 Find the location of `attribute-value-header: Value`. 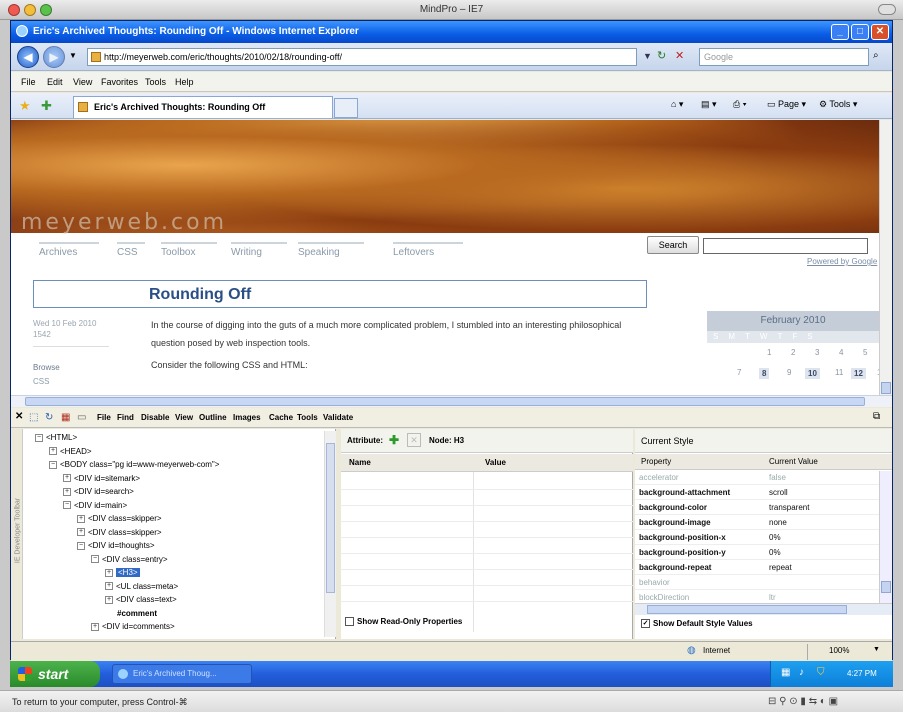

attribute-value-header: Value is located at coordinates (495, 462).